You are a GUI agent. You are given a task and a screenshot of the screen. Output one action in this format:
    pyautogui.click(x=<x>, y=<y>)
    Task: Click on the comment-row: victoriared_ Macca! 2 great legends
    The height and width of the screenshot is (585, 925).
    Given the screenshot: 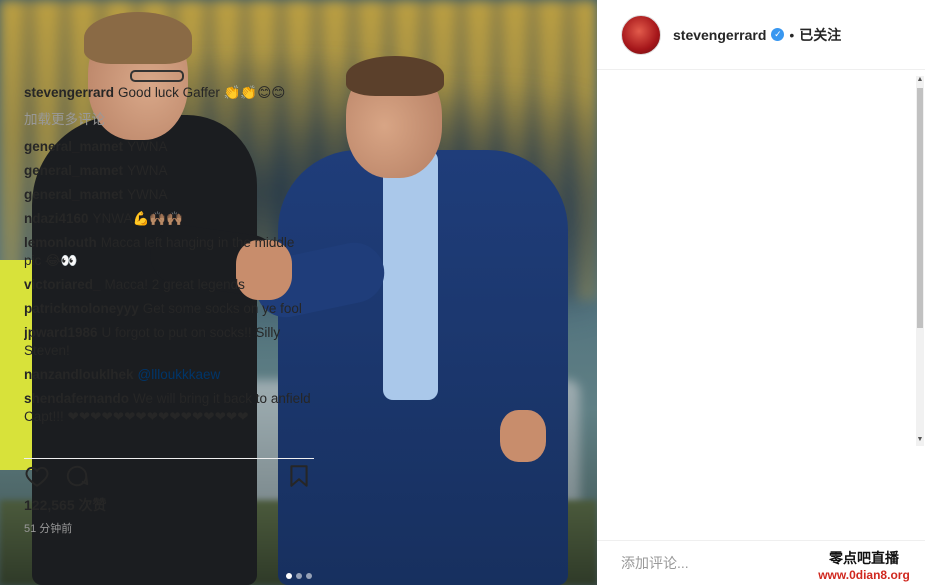 What is the action you would take?
    pyautogui.click(x=169, y=285)
    